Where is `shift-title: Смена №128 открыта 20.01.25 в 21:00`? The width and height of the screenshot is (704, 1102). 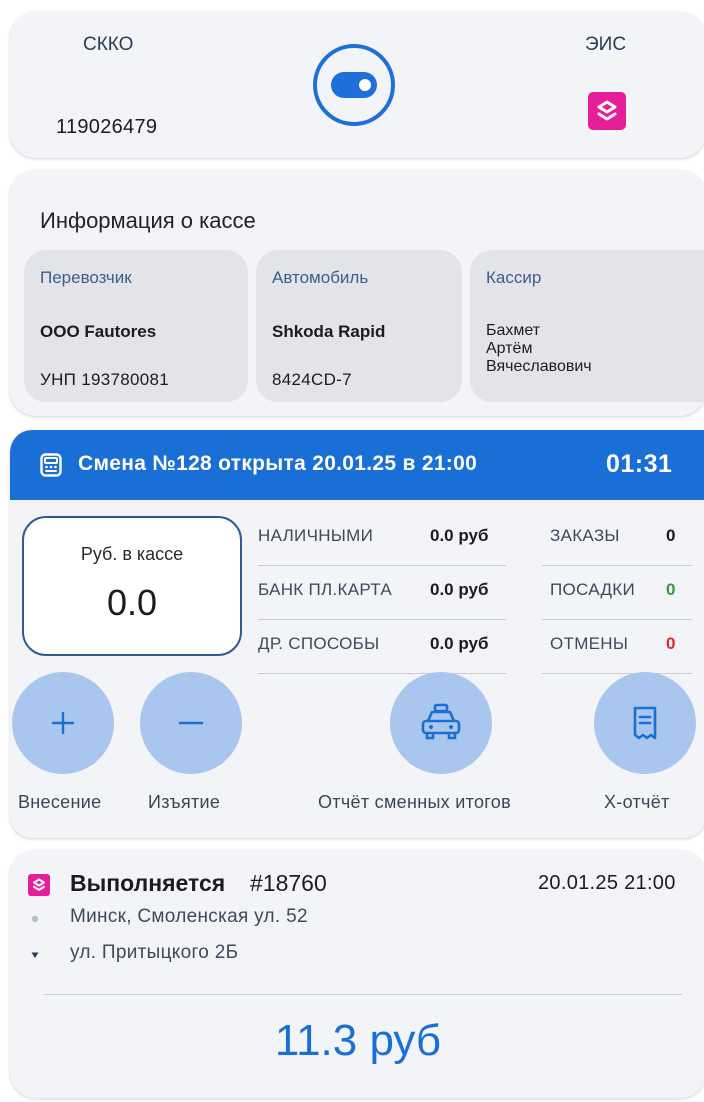
shift-title: Смена №128 открыта 20.01.25 в 21:00 is located at coordinates (278, 463).